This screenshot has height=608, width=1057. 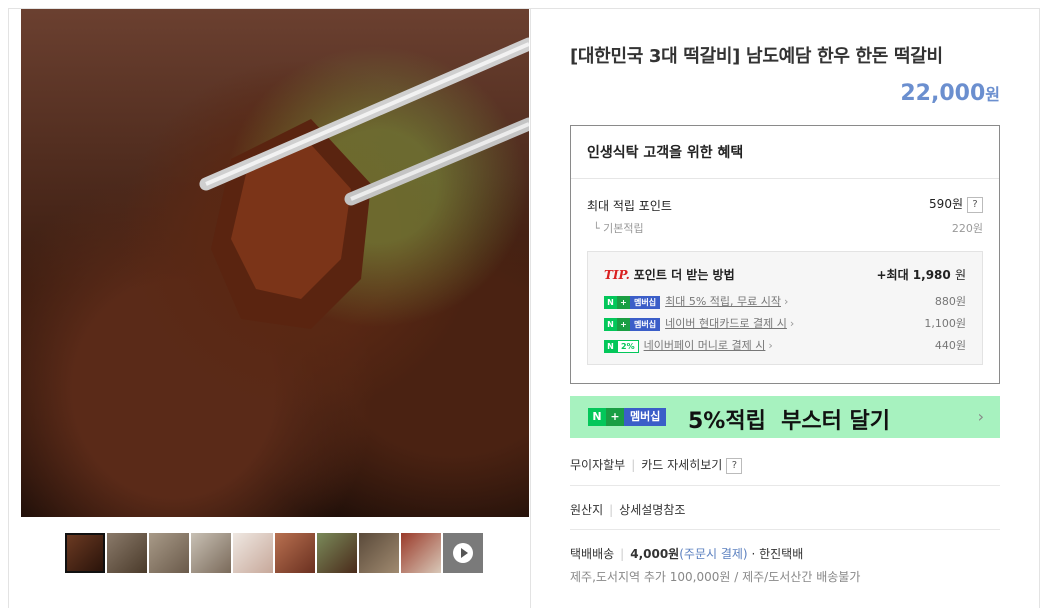 I want to click on origin-row: 원산지 | 상세설명참조, so click(x=628, y=510).